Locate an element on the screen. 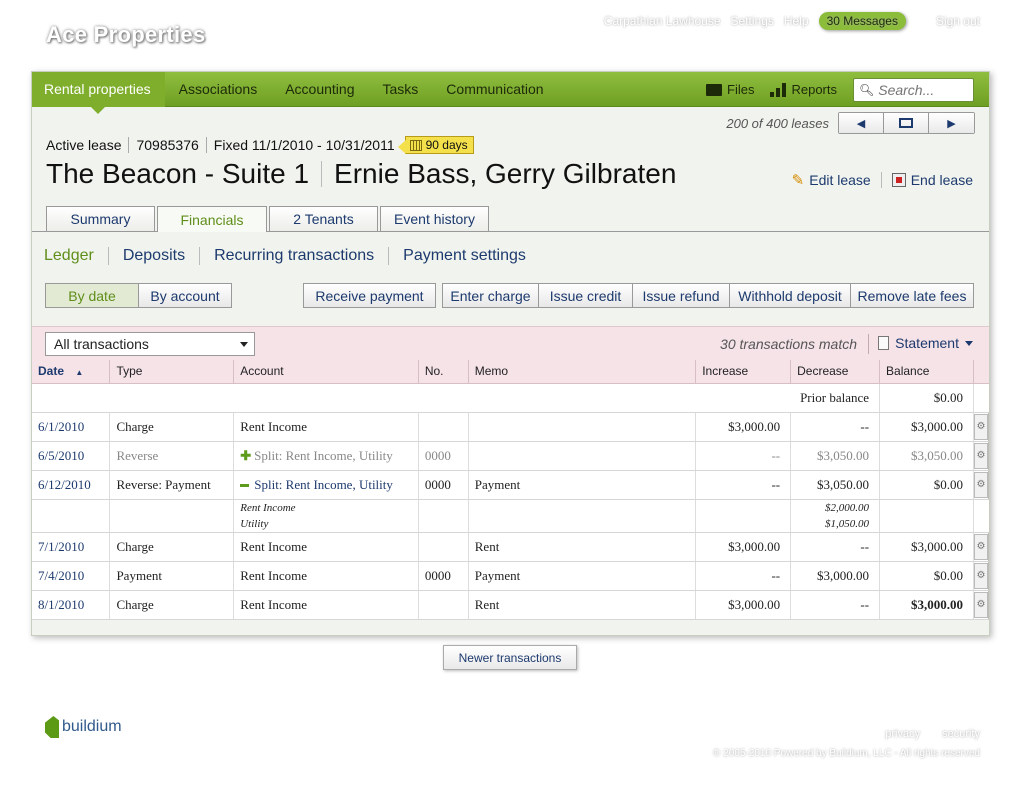  row-date: 6/5/2010 is located at coordinates (71, 456).